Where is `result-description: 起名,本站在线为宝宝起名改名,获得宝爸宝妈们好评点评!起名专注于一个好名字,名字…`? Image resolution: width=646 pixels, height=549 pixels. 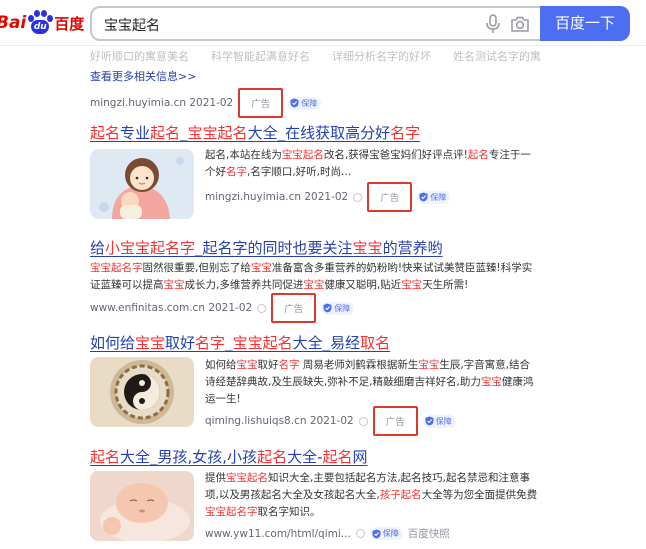
result-description: 起名,本站在线为宝宝起名改名,获得宝爸宝妈们好评点评!起名专注于一个好名字,名字… is located at coordinates (372, 164).